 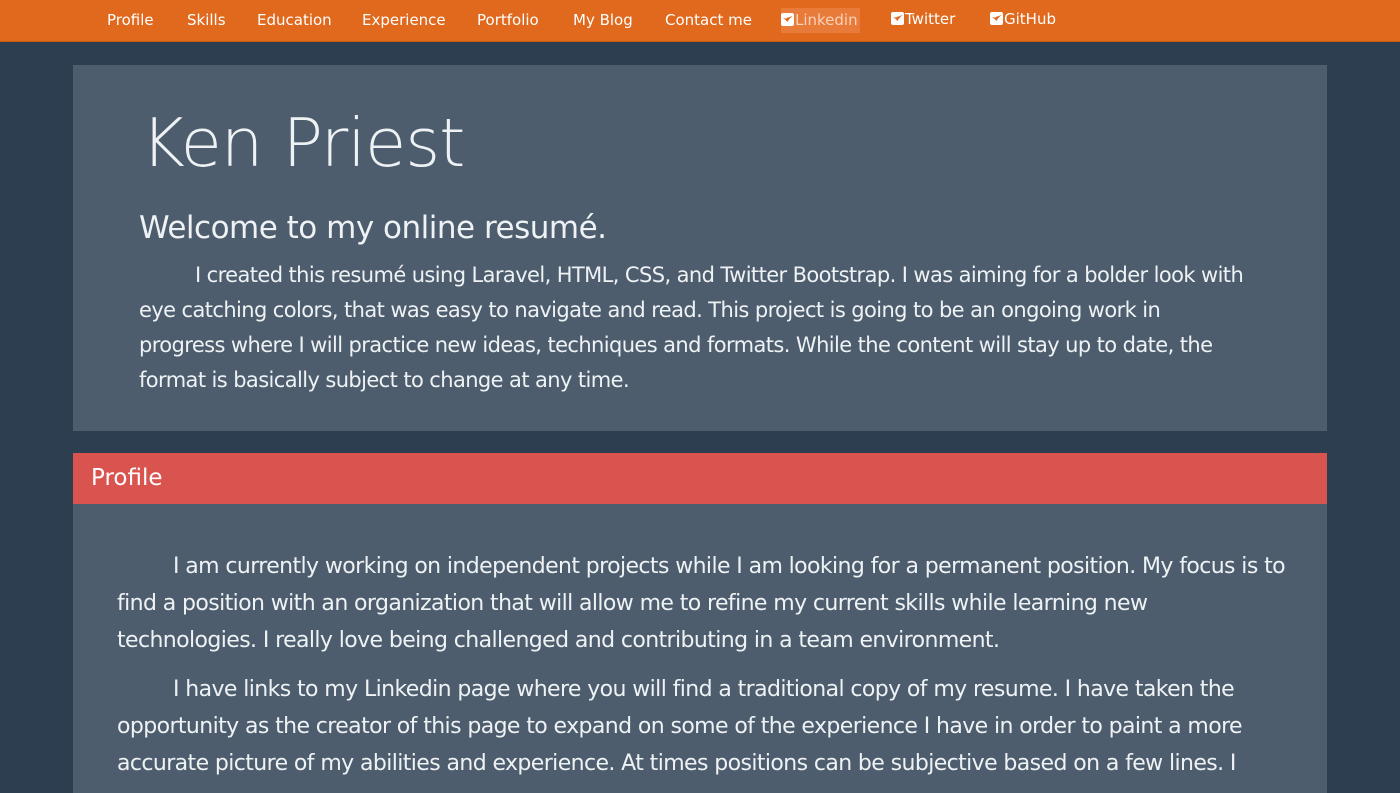 What do you see at coordinates (294, 20) in the screenshot?
I see `nav-link-education: Education` at bounding box center [294, 20].